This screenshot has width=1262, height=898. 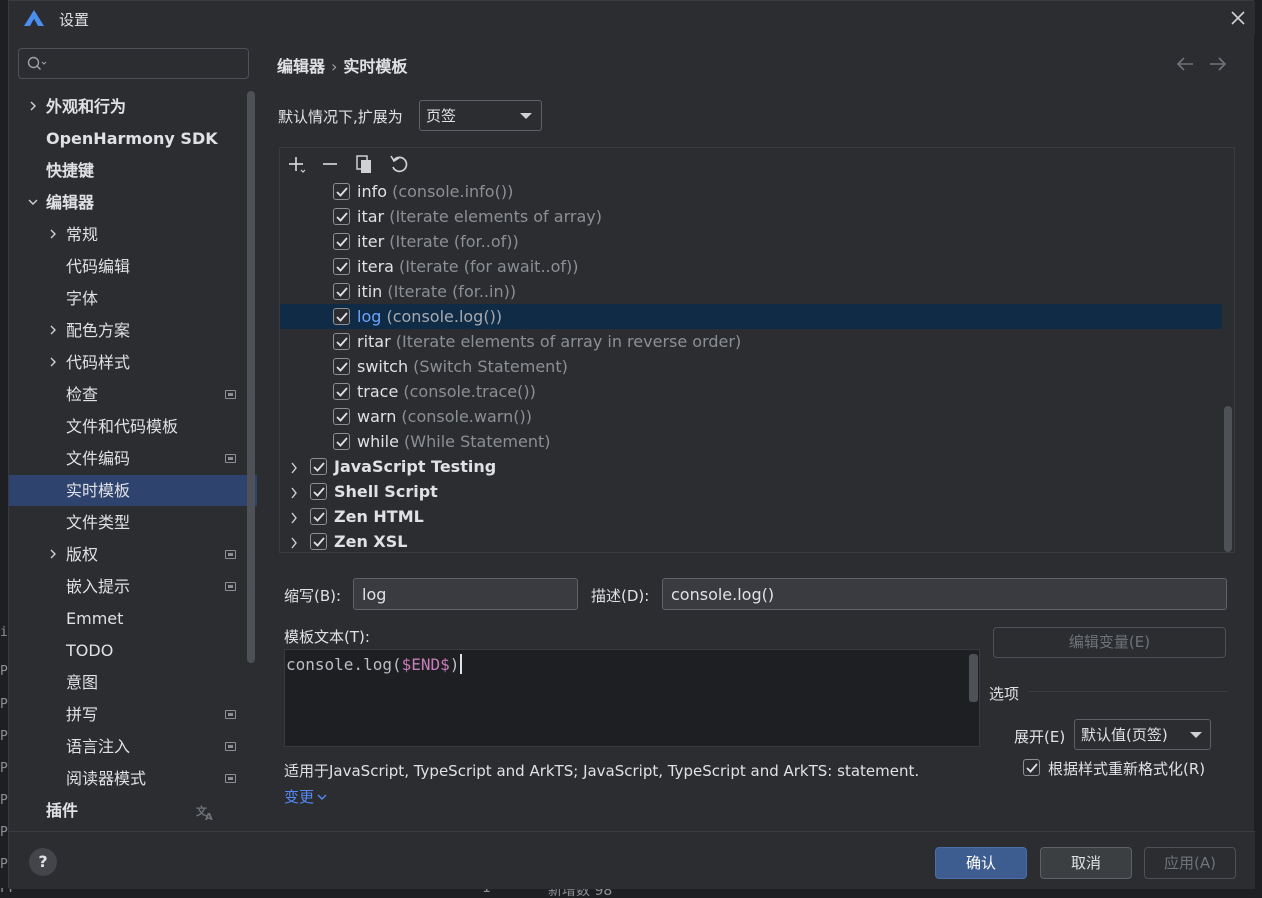 I want to click on expand-with-select: 默认值(页签), so click(x=1142, y=734).